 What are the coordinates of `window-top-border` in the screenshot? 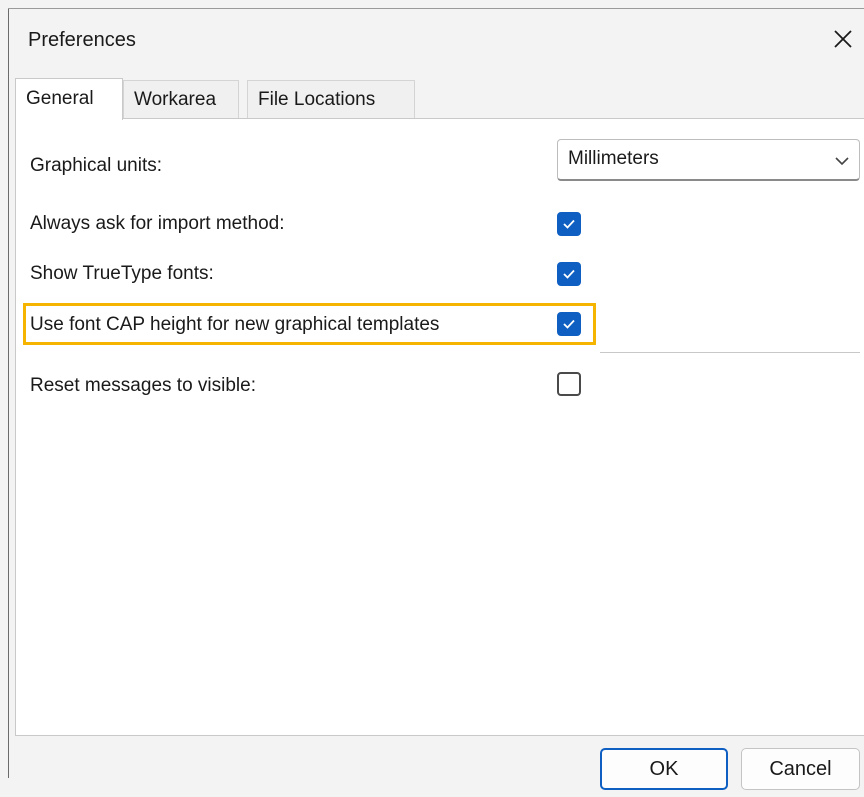 It's located at (436, 8).